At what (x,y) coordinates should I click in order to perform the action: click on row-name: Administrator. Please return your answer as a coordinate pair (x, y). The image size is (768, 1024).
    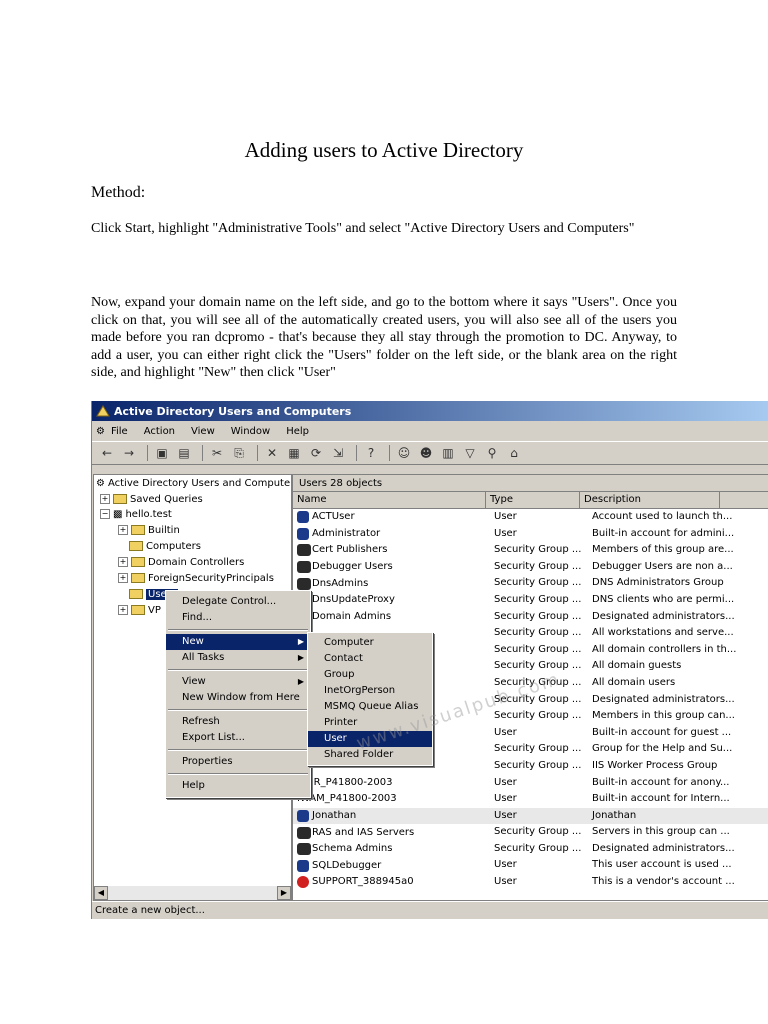
    Looking at the image, I should click on (346, 533).